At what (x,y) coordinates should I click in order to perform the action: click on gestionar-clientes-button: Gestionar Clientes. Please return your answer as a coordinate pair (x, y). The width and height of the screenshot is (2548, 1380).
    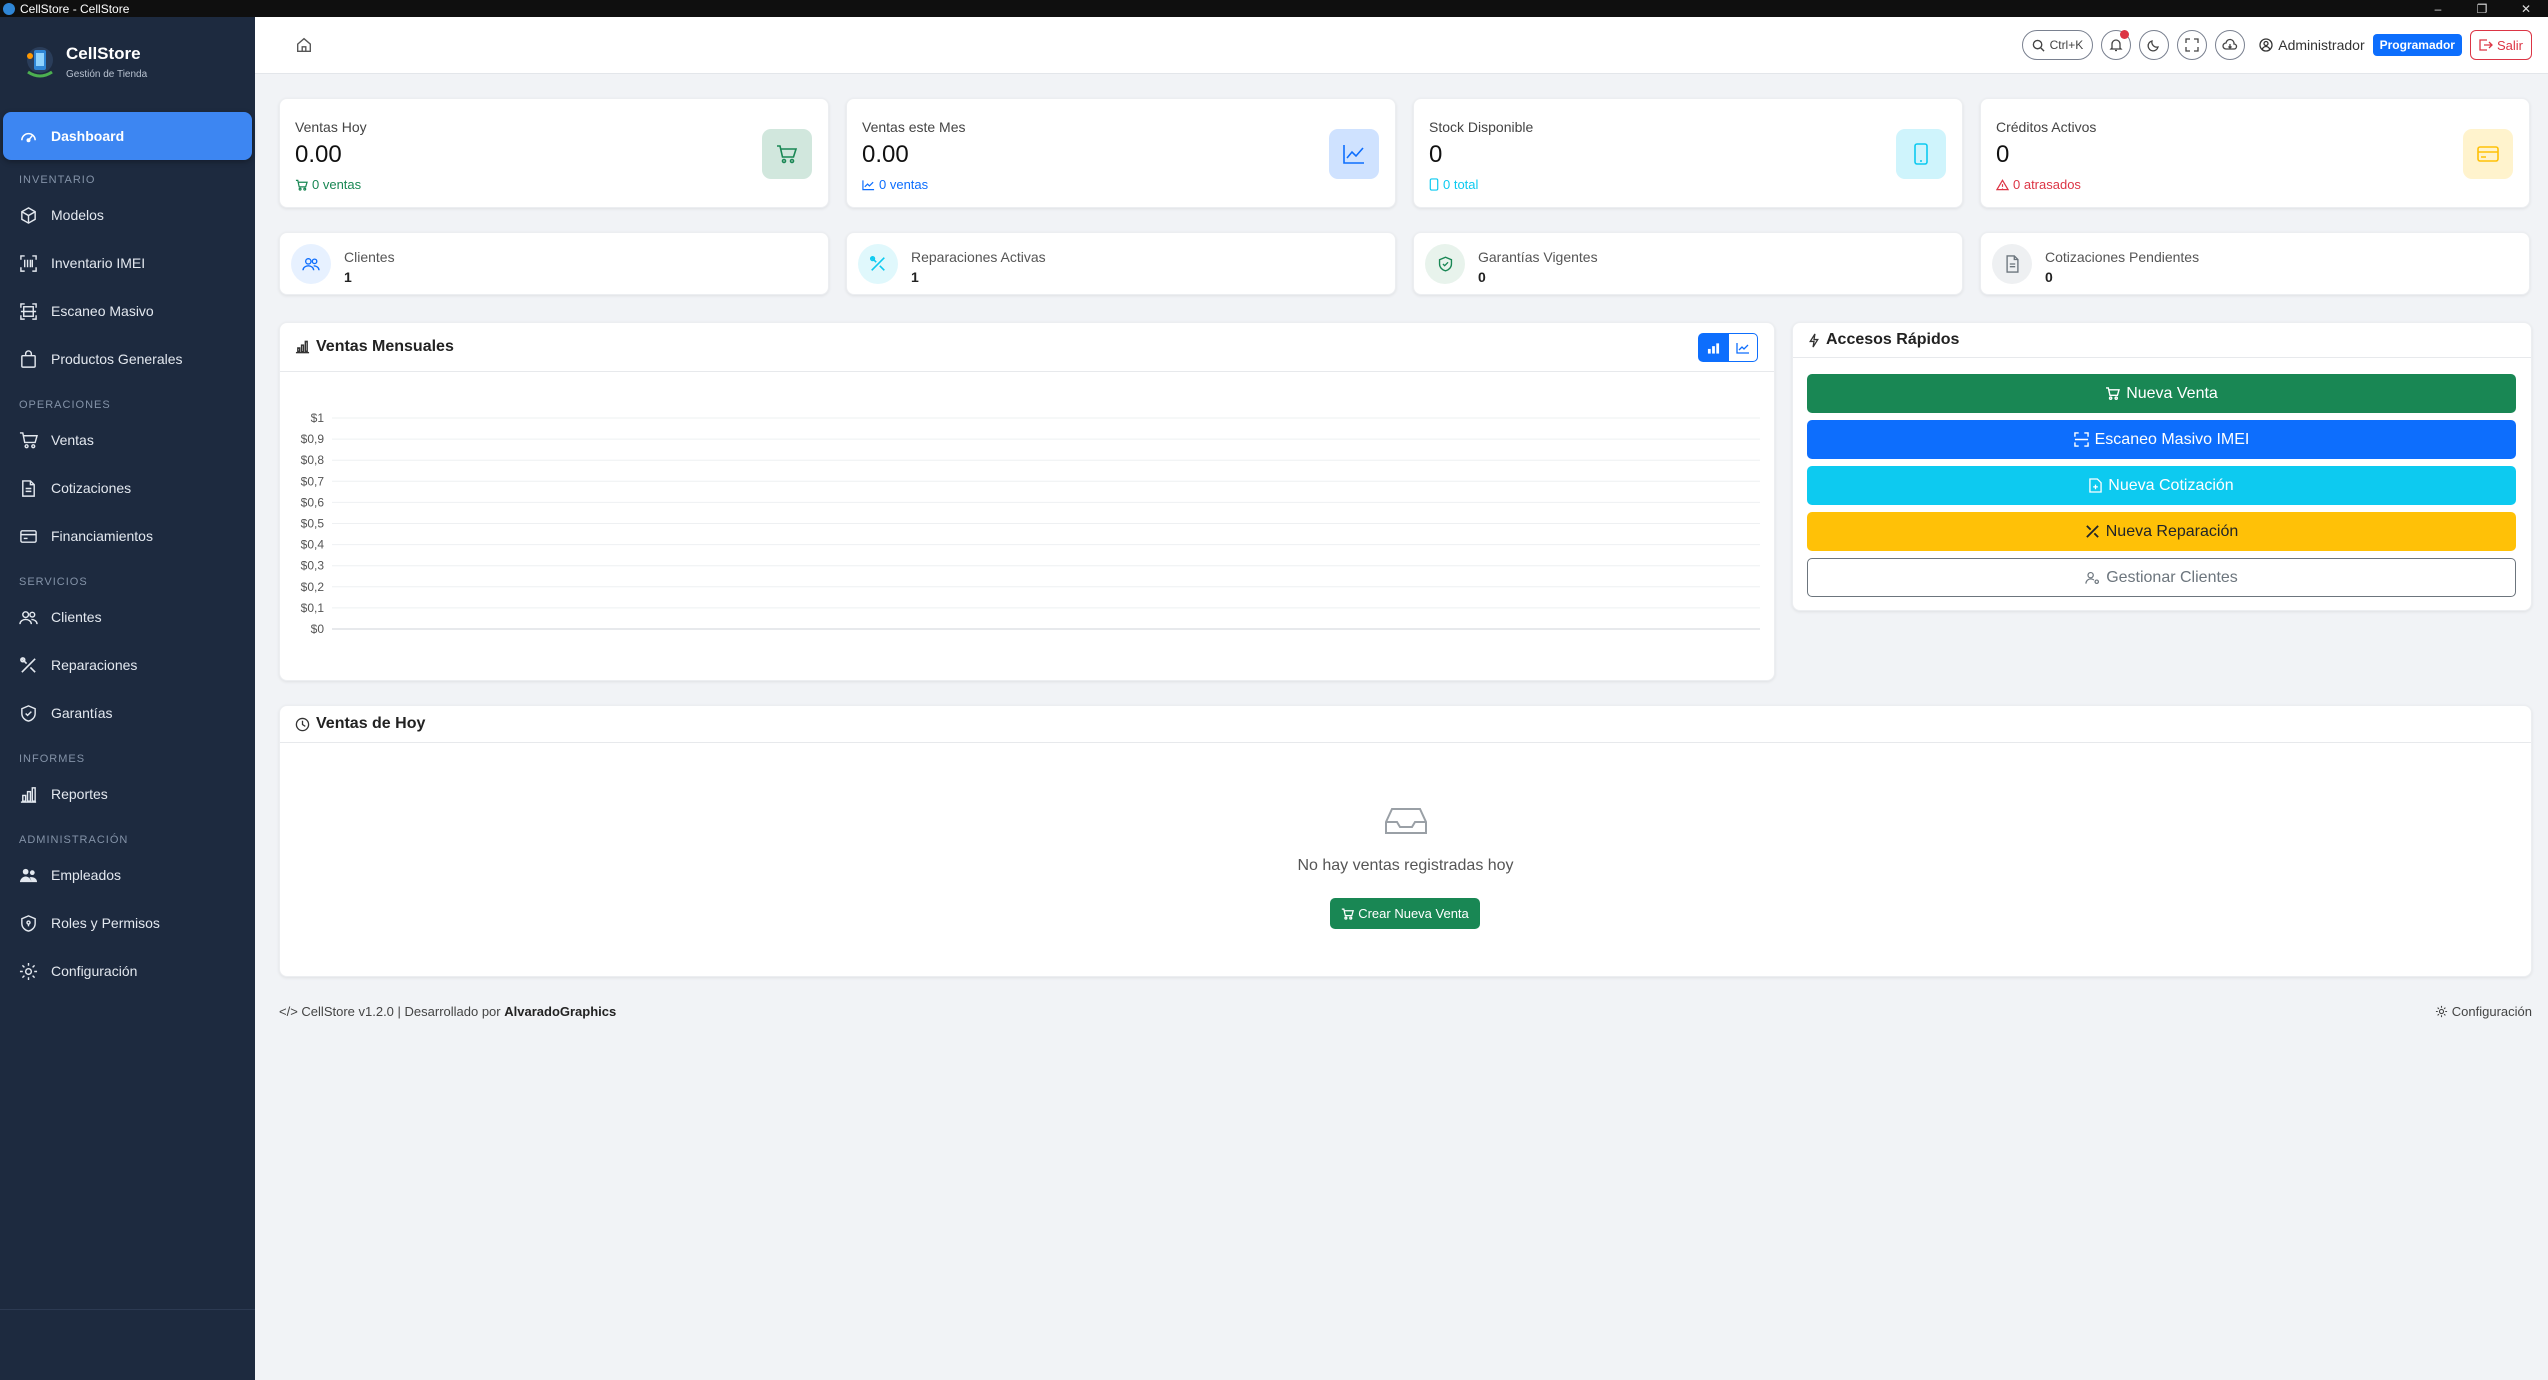
    Looking at the image, I should click on (2161, 577).